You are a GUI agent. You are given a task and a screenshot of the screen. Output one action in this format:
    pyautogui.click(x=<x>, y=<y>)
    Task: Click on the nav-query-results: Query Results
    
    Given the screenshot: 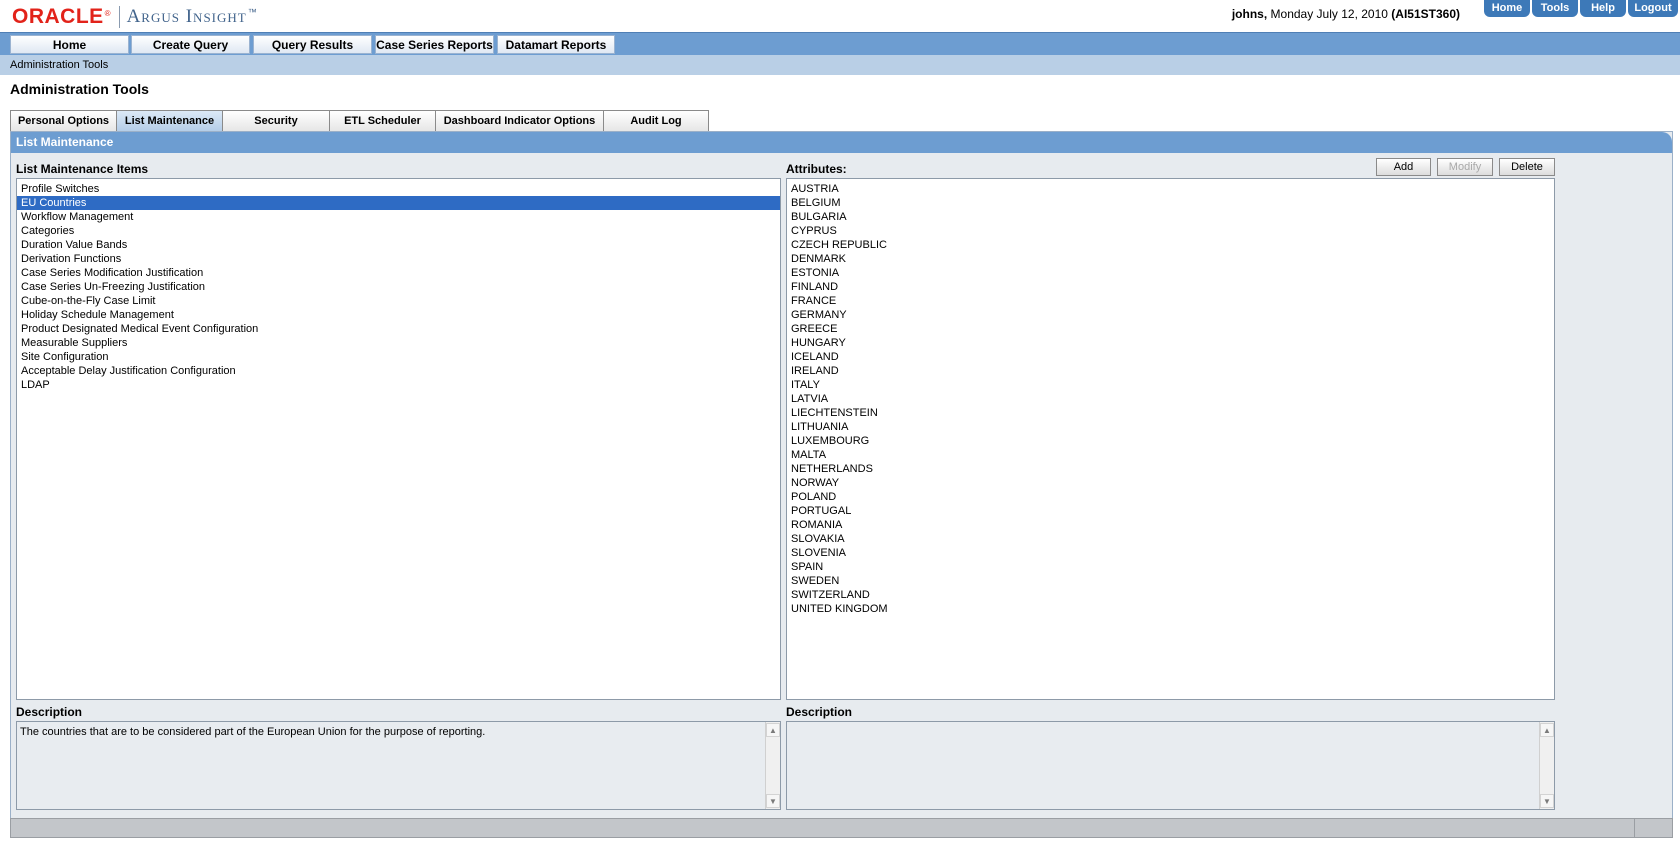 What is the action you would take?
    pyautogui.click(x=312, y=44)
    